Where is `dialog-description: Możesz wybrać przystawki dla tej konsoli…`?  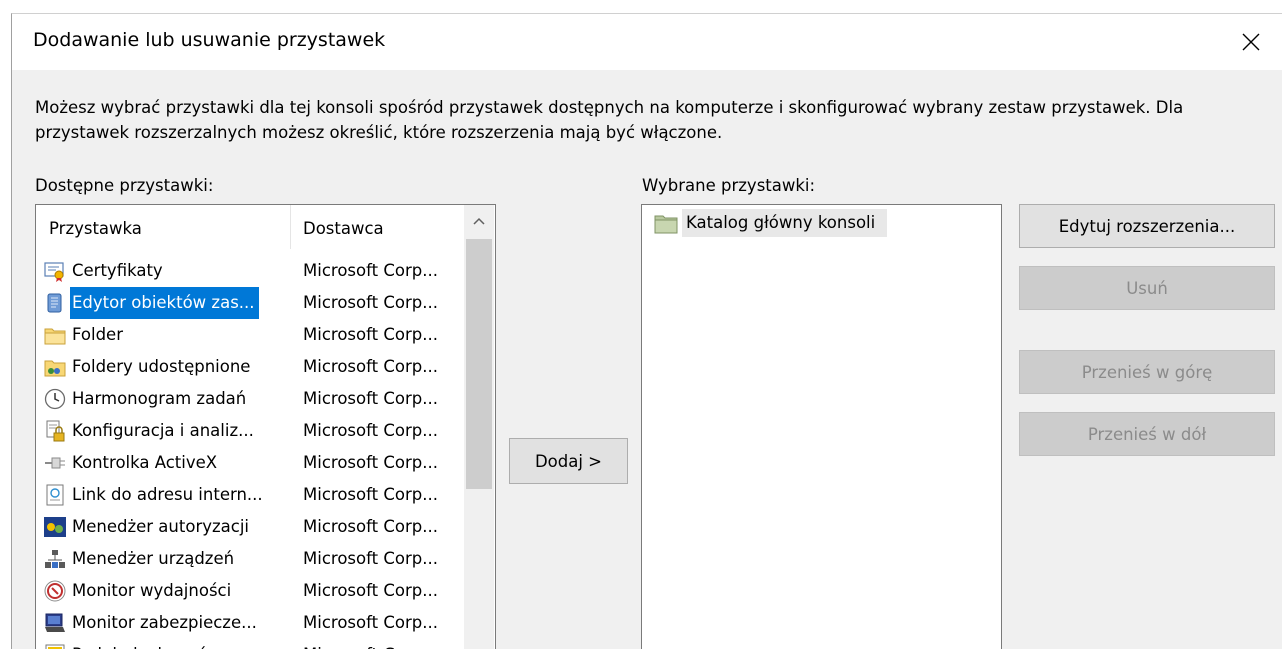 dialog-description: Możesz wybrać przystawki dla tej konsoli… is located at coordinates (609, 120).